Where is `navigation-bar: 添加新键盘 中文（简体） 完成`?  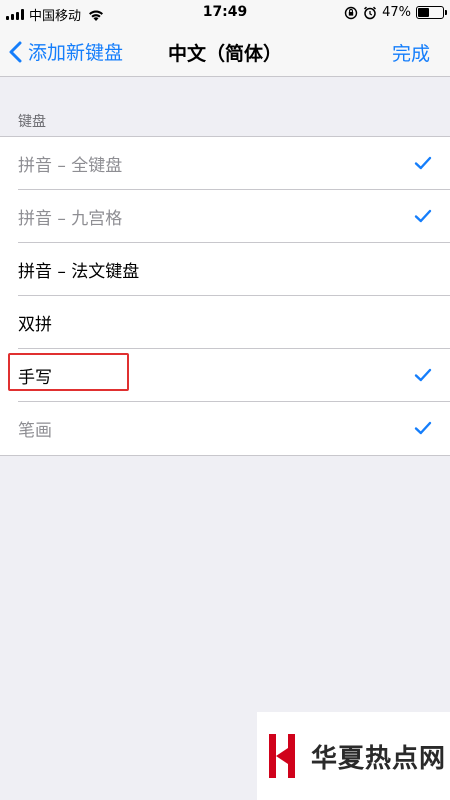
navigation-bar: 添加新键盘 中文（简体） 完成 is located at coordinates (225, 51).